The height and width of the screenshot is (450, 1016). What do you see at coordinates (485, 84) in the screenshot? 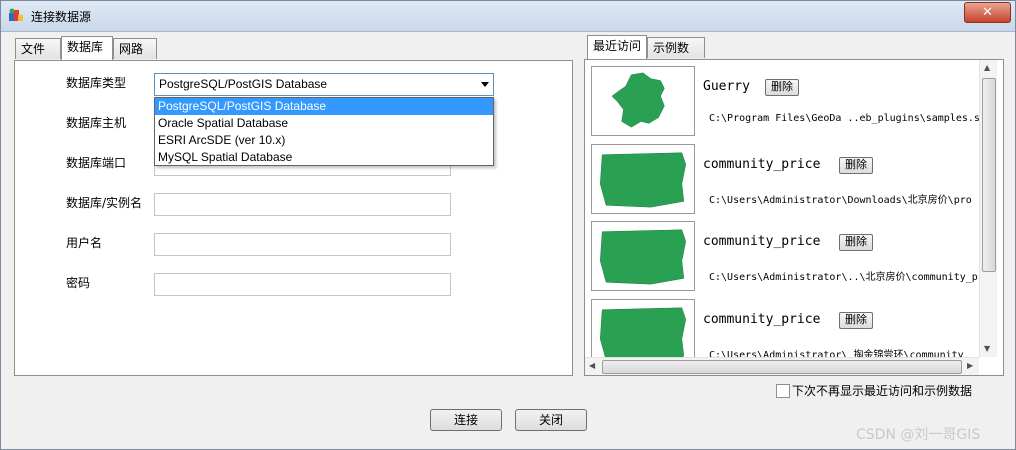
I see `chevron-down-icon` at bounding box center [485, 84].